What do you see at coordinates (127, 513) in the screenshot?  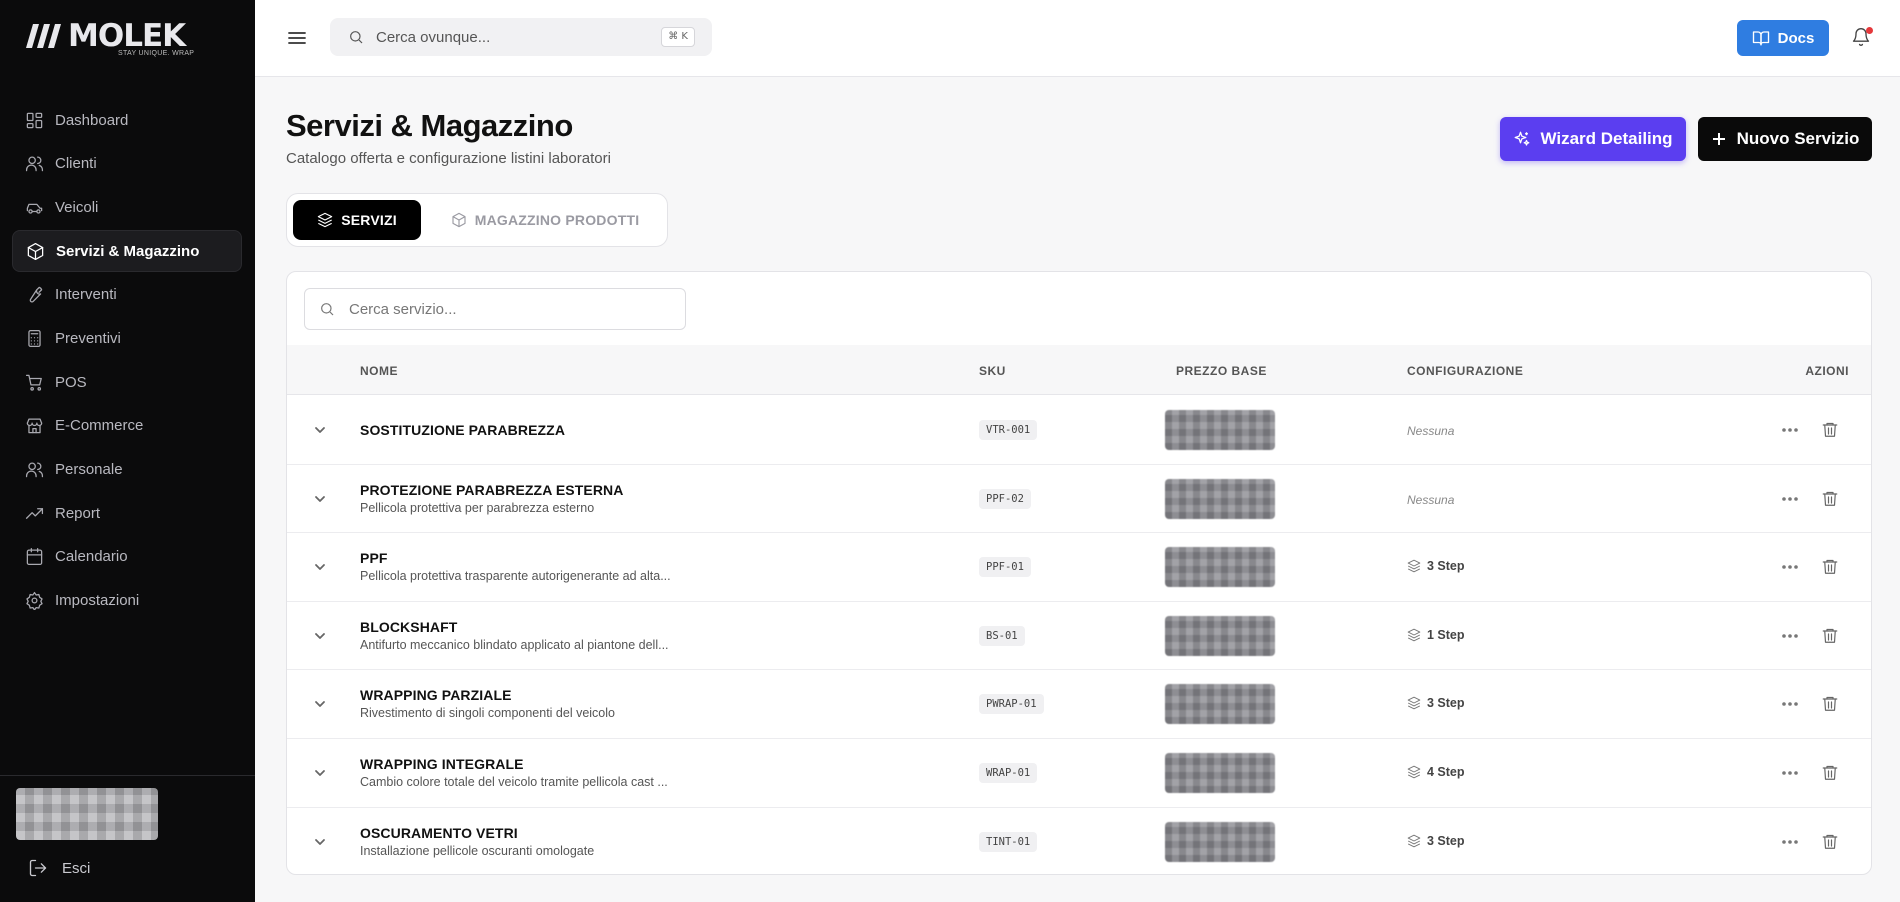 I see `sidebar-item-report: Report` at bounding box center [127, 513].